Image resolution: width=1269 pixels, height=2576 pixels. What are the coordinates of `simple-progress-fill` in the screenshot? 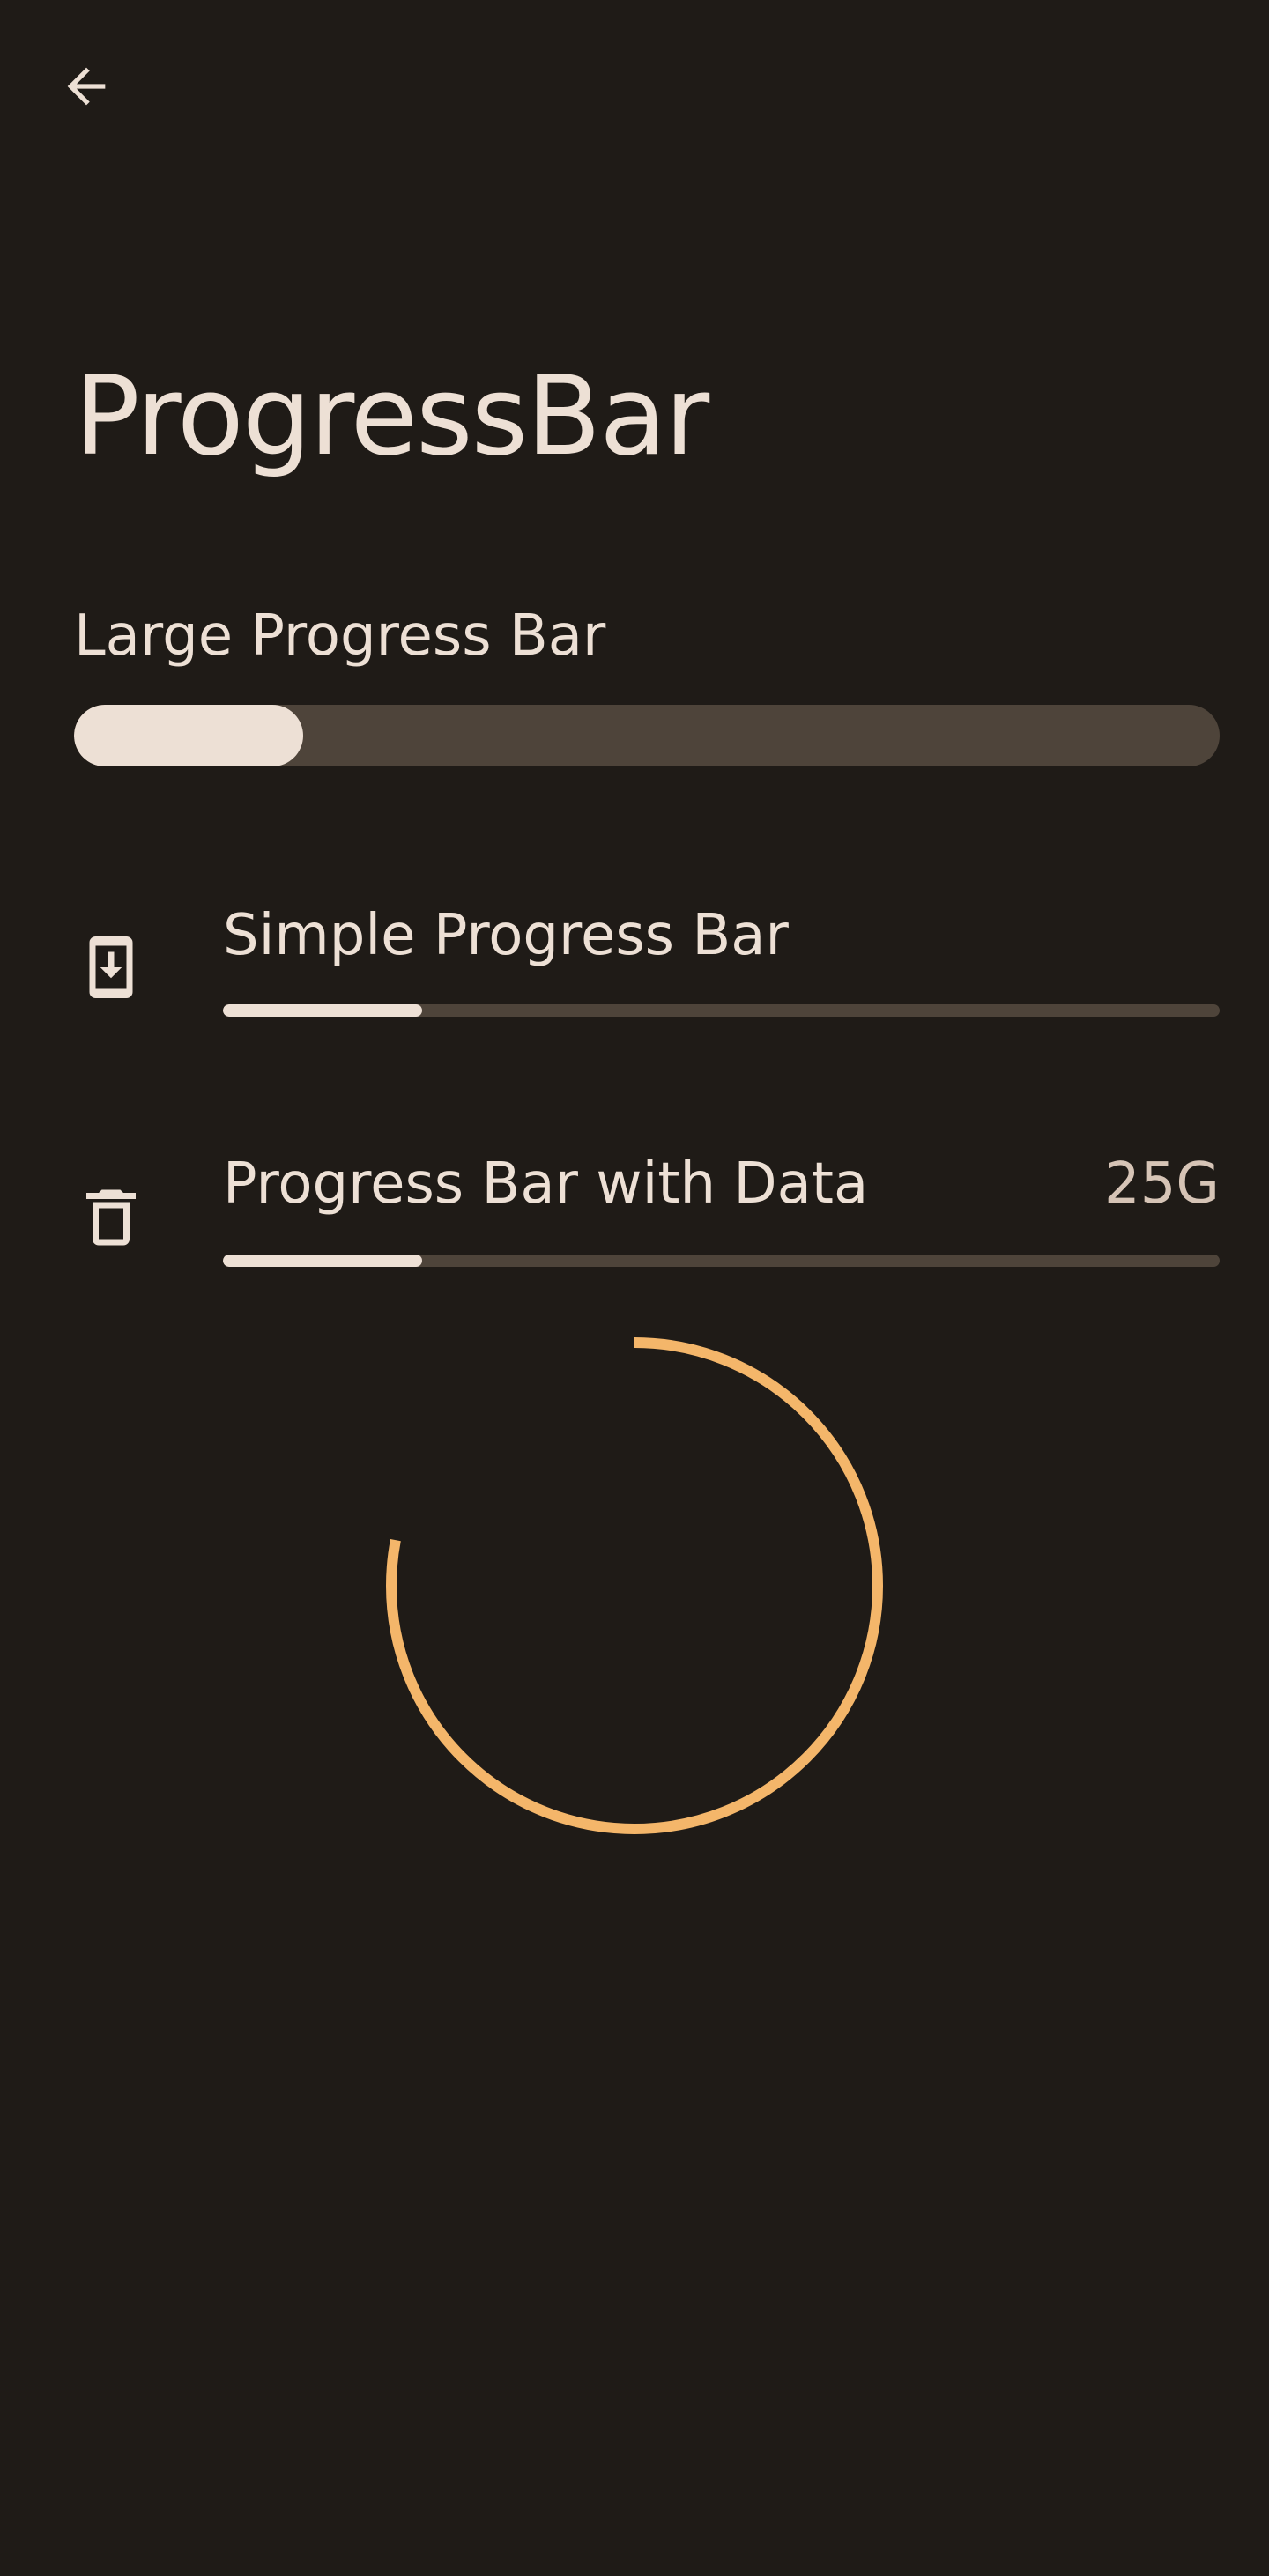 It's located at (323, 1011).